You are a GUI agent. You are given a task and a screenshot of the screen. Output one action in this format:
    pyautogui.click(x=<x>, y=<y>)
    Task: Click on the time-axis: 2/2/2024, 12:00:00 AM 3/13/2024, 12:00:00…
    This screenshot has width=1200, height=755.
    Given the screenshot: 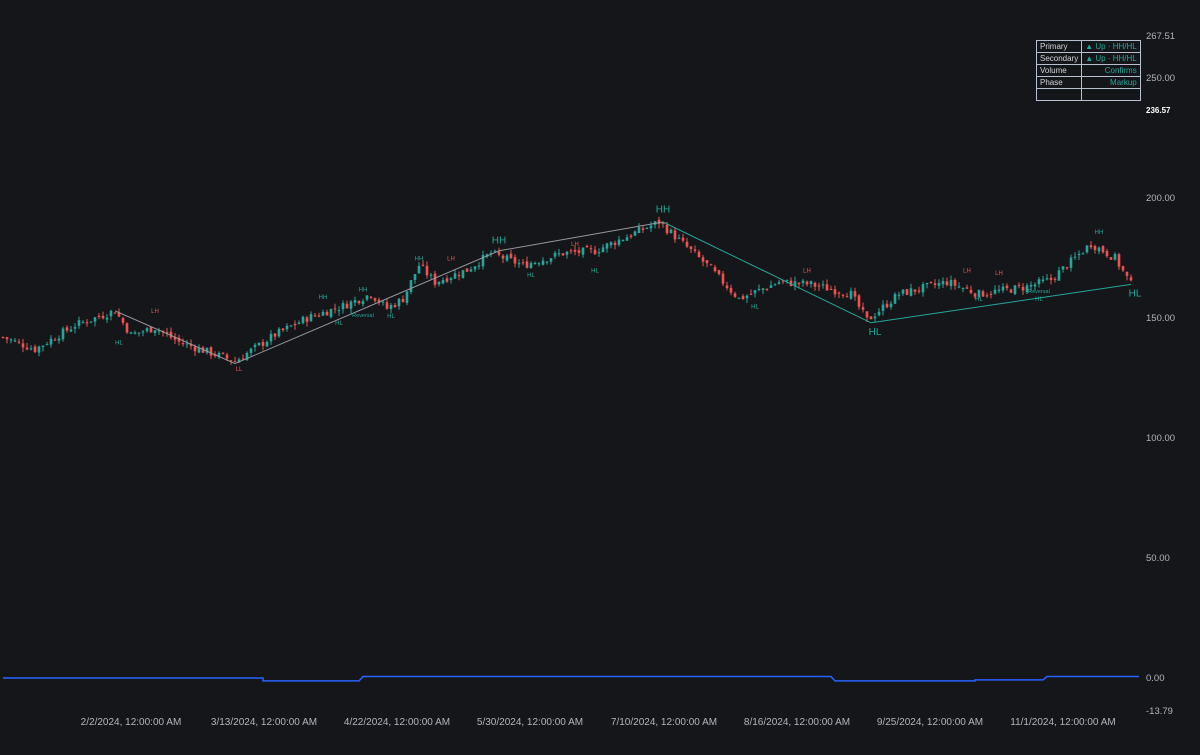 What is the action you would take?
    pyautogui.click(x=598, y=722)
    